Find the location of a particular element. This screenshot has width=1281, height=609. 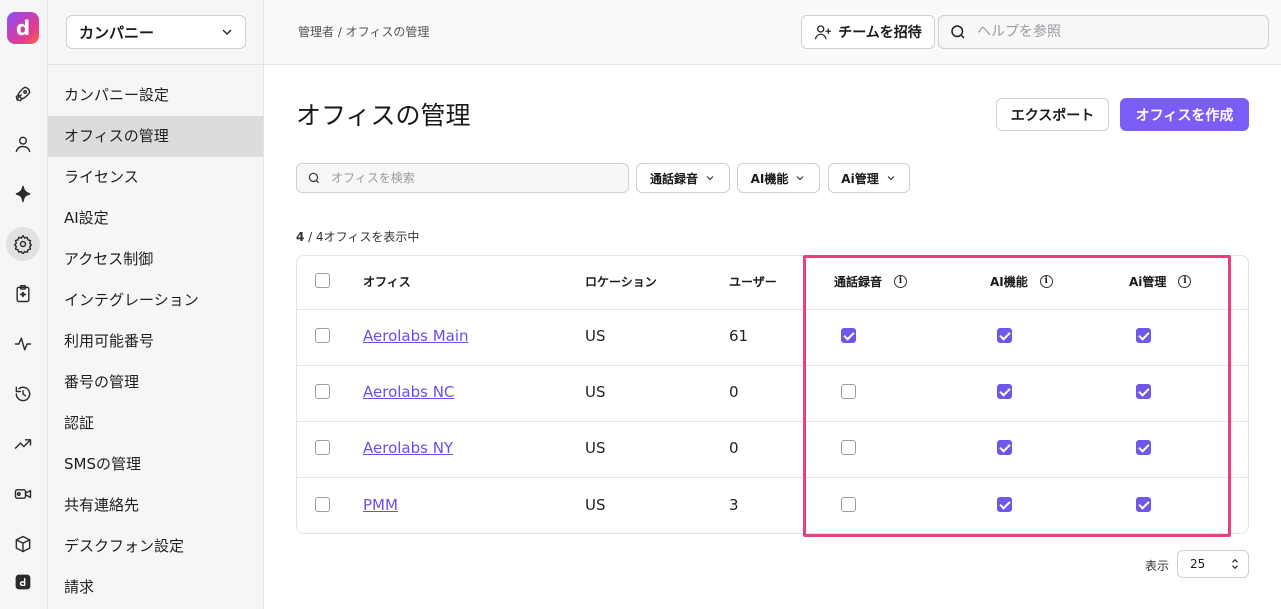

column-header-ai-features-label: AI機能 is located at coordinates (1009, 282).